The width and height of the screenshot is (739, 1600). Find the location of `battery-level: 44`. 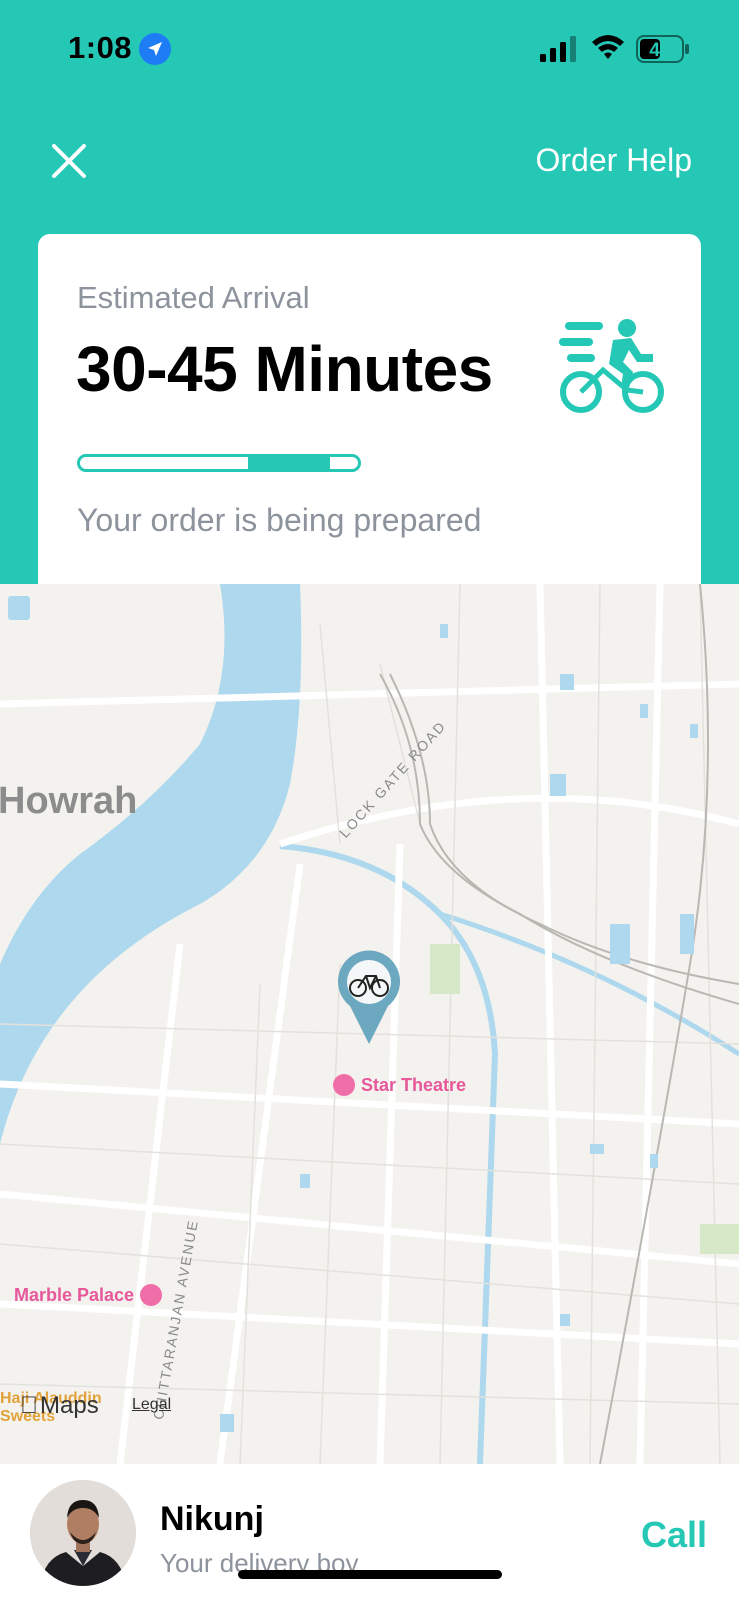

battery-level: 44 is located at coordinates (660, 50).